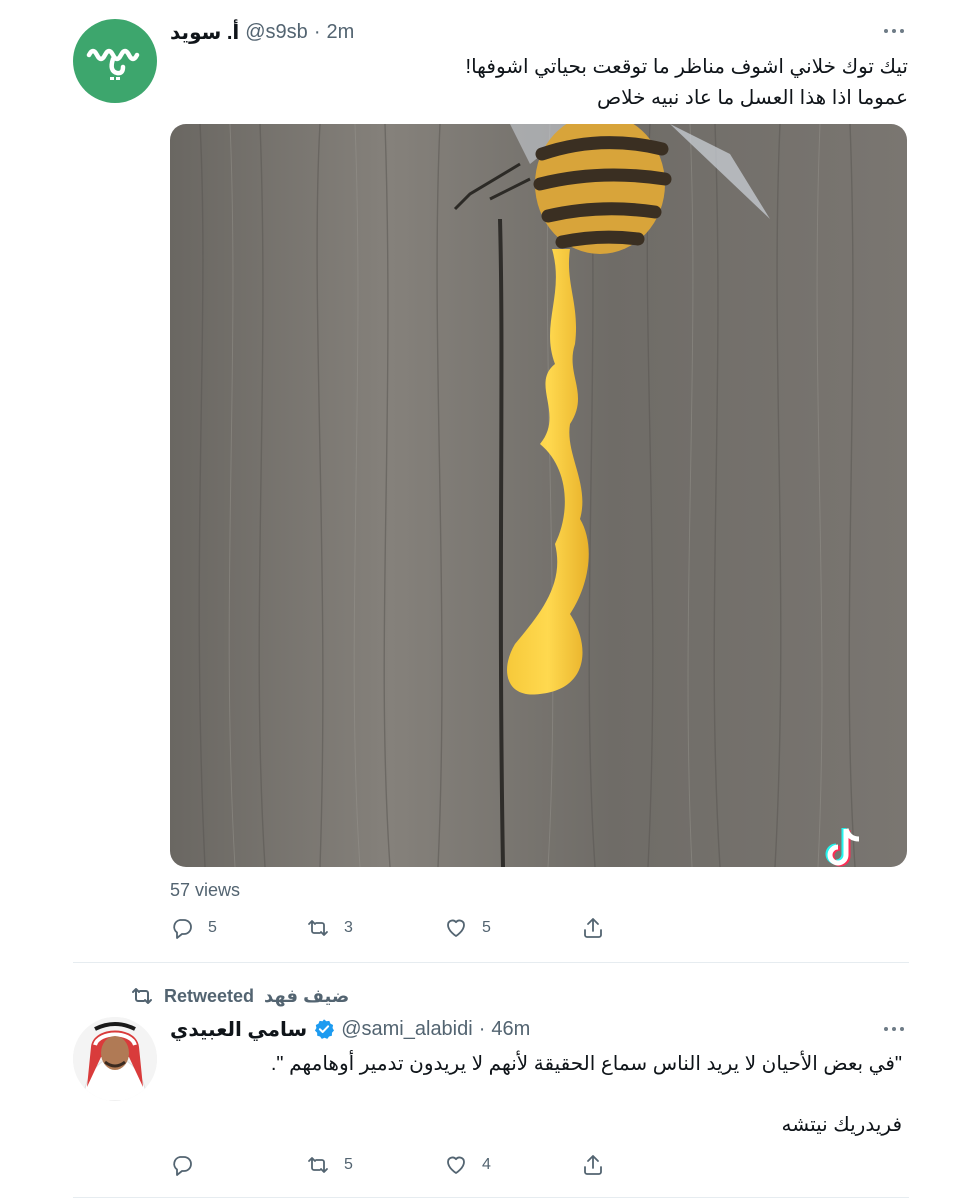 The height and width of the screenshot is (1200, 964). What do you see at coordinates (325, 1029) in the screenshot?
I see `verified-badge-icon` at bounding box center [325, 1029].